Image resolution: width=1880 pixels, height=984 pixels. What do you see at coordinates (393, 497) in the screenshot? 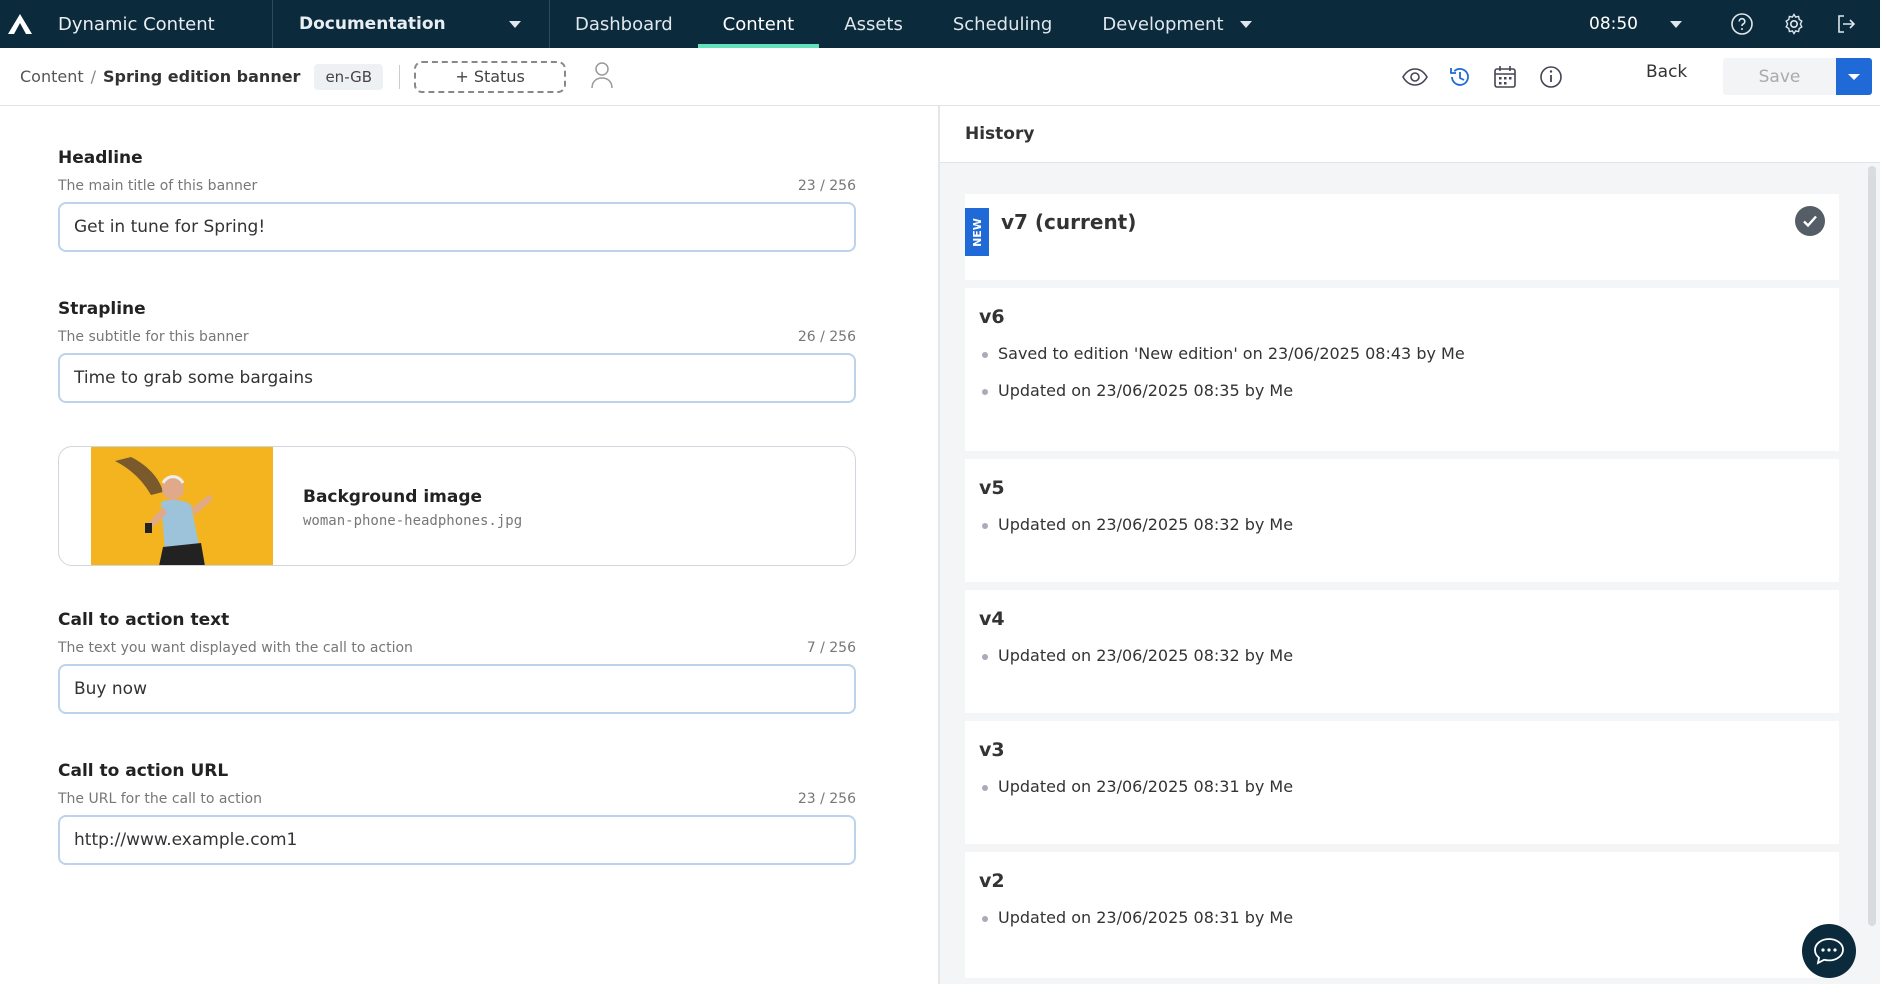
I see `background-image-label: Background image` at bounding box center [393, 497].